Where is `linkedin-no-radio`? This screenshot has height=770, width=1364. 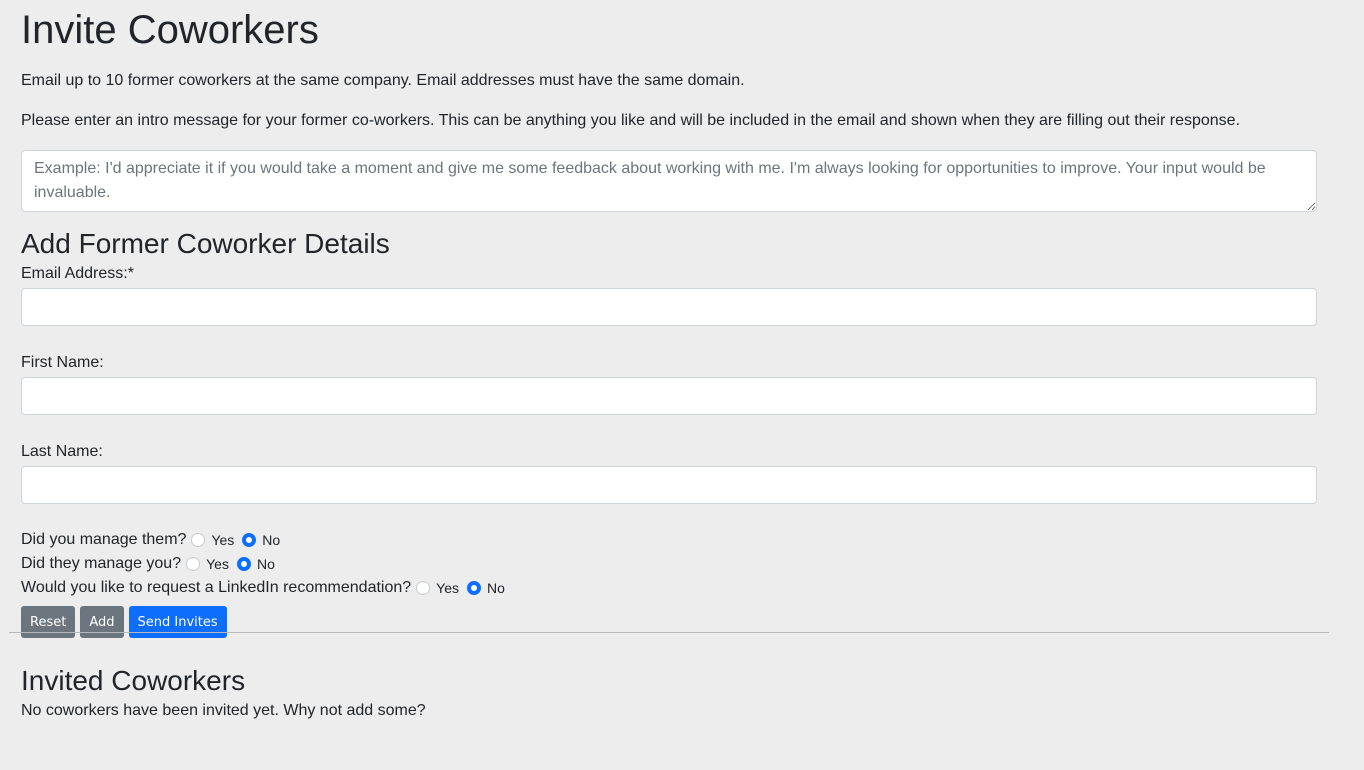 linkedin-no-radio is located at coordinates (474, 588).